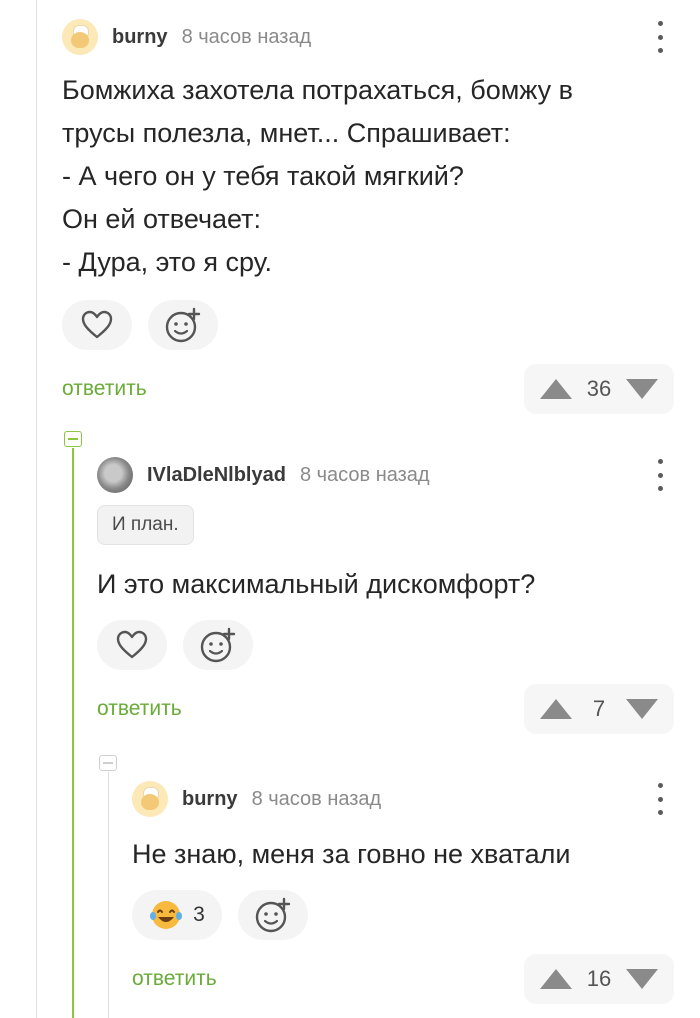  I want to click on text-line: трусы полезла, мнет... Спрашивает:, so click(286, 133).